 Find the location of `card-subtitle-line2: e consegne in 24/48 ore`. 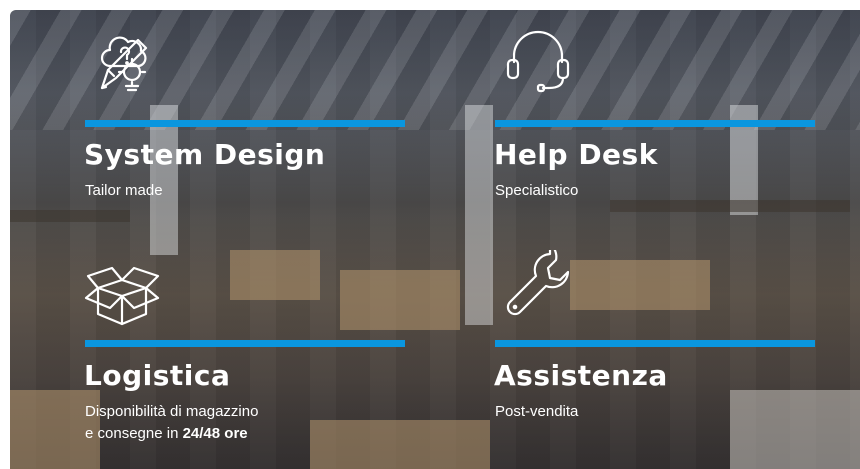

card-subtitle-line2: e consegne in 24/48 ore is located at coordinates (166, 433).